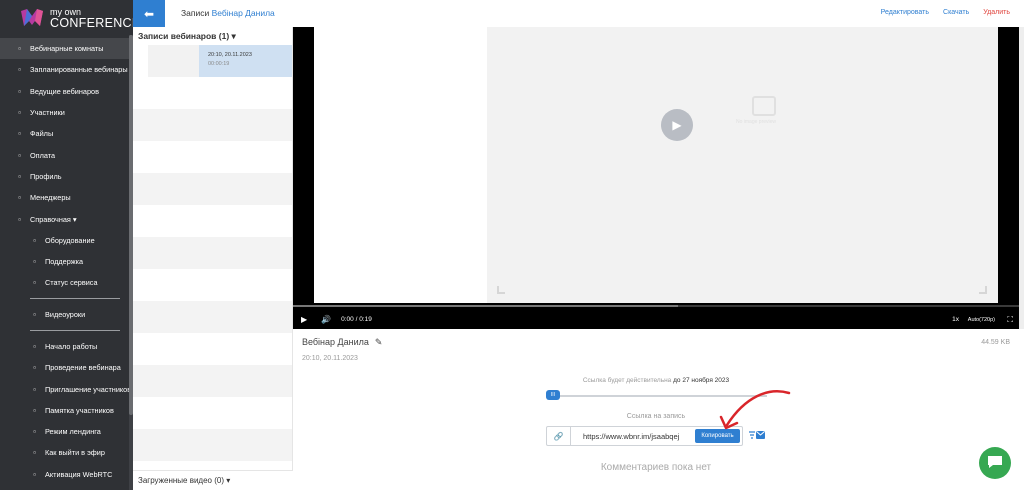 Image resolution: width=1024 pixels, height=490 pixels. I want to click on pencil-icon: ✎, so click(379, 342).